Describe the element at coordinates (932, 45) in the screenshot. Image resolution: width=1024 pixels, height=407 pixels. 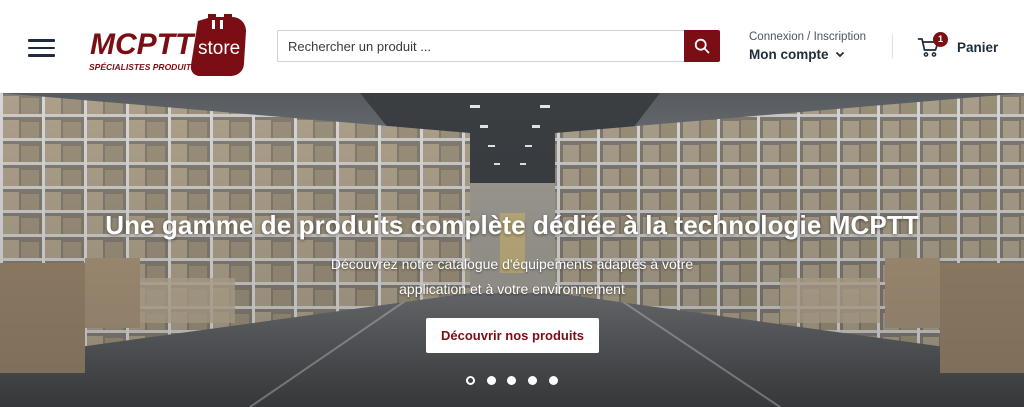
I see `cart-icon: 1` at that location.